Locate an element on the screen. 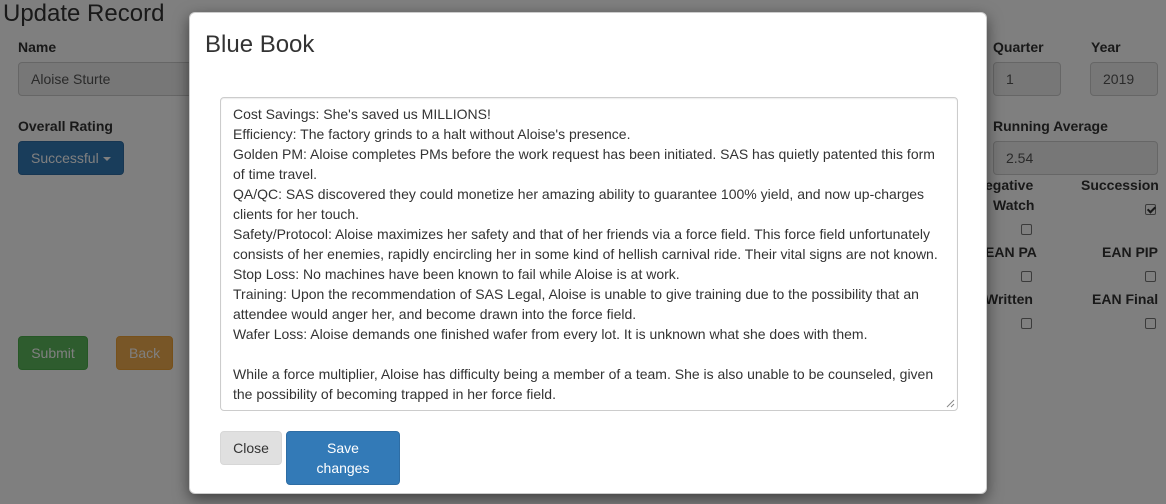 This screenshot has width=1166, height=504. textarea-line is located at coordinates (589, 354).